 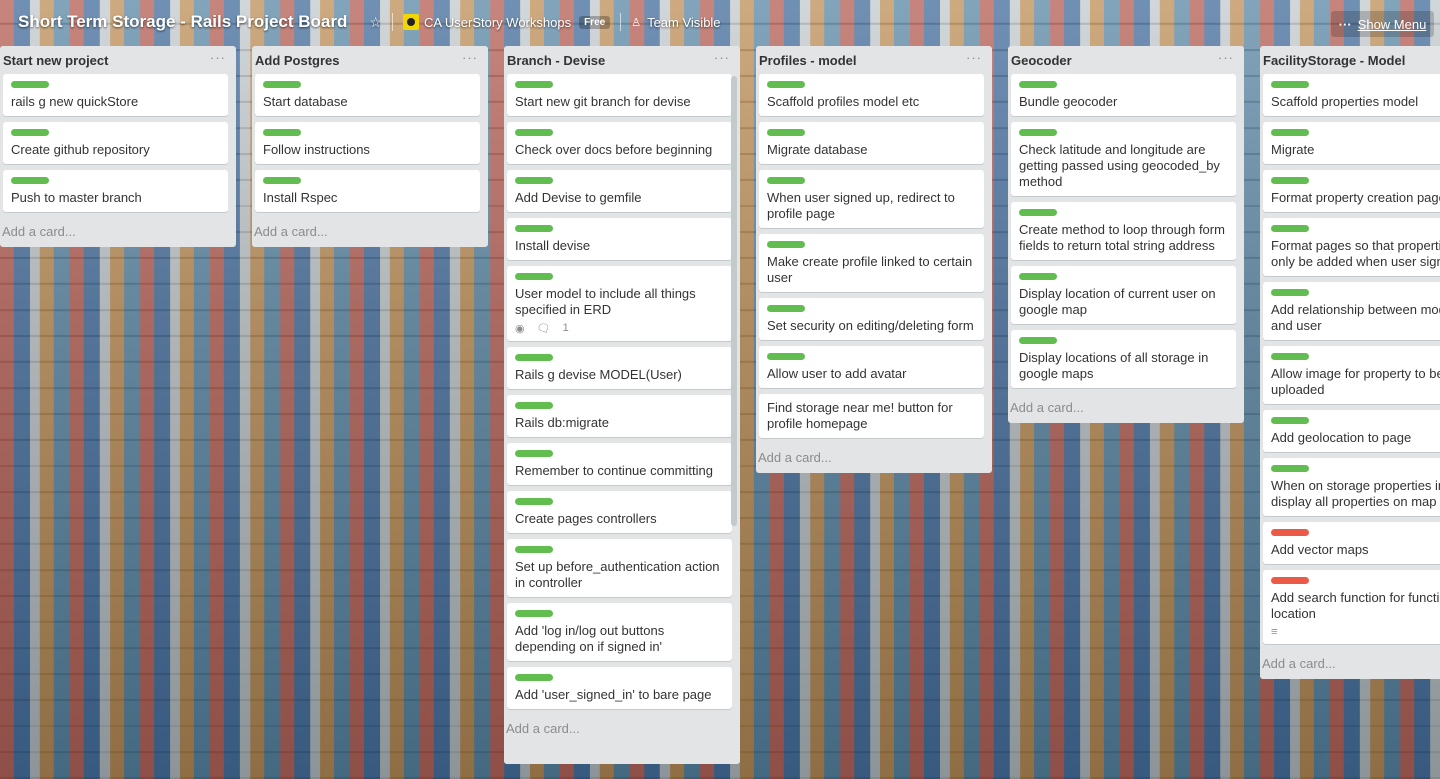 What do you see at coordinates (297, 60) in the screenshot?
I see `list-title: Add Postgres` at bounding box center [297, 60].